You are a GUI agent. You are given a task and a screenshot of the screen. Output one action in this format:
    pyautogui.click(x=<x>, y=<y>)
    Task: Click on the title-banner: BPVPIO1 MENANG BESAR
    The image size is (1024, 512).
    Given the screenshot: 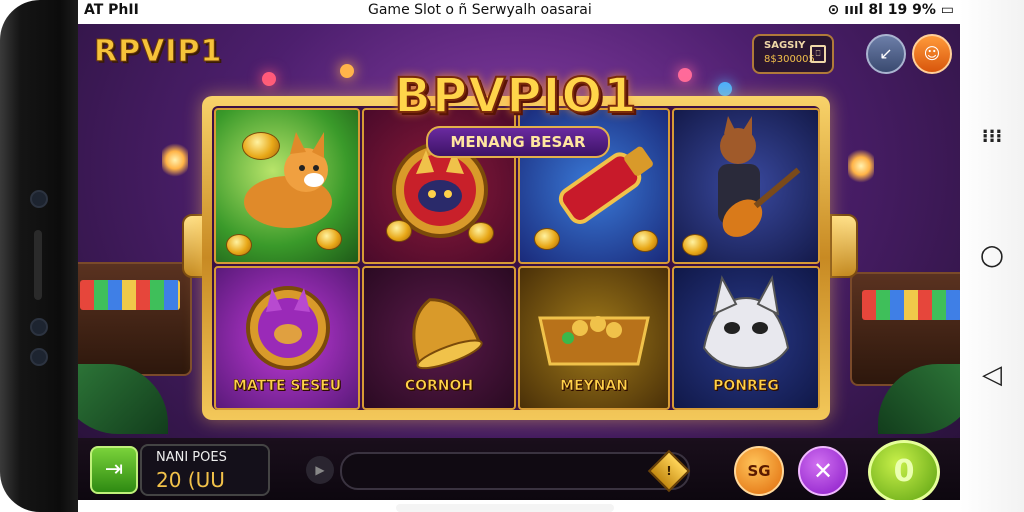 What is the action you would take?
    pyautogui.click(x=516, y=115)
    